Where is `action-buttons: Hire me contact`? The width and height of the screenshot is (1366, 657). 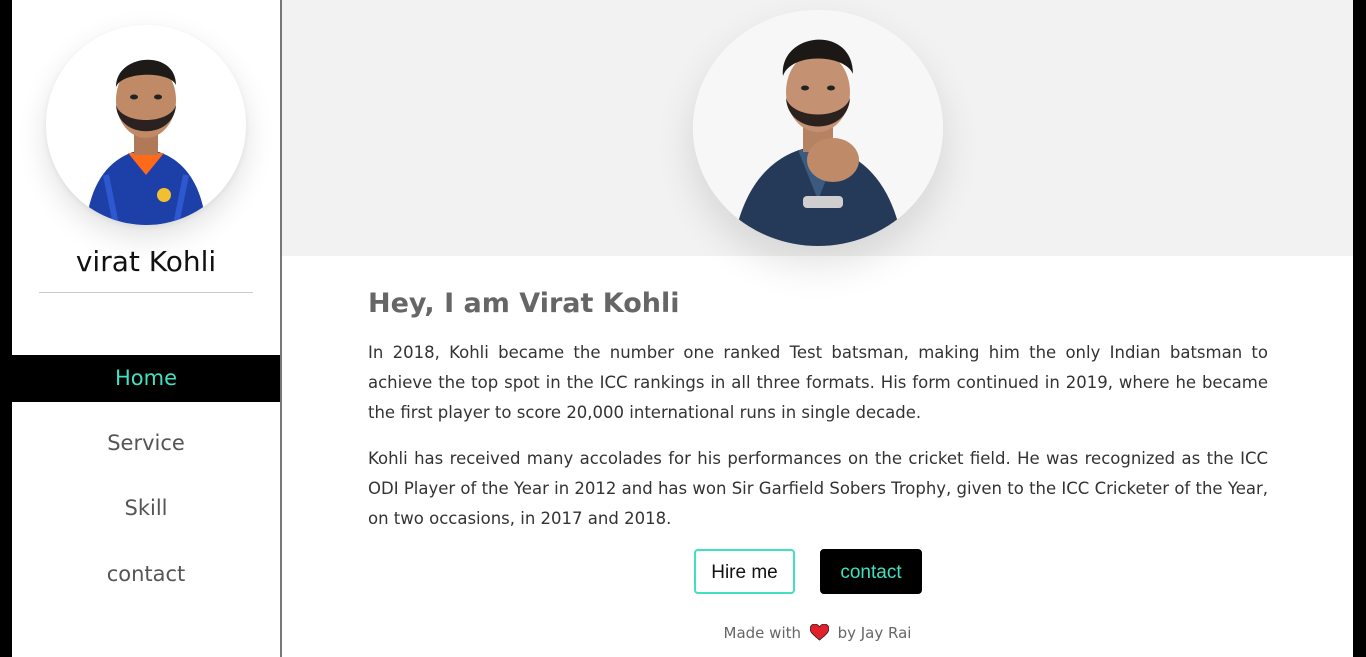 action-buttons: Hire me contact is located at coordinates (817, 571).